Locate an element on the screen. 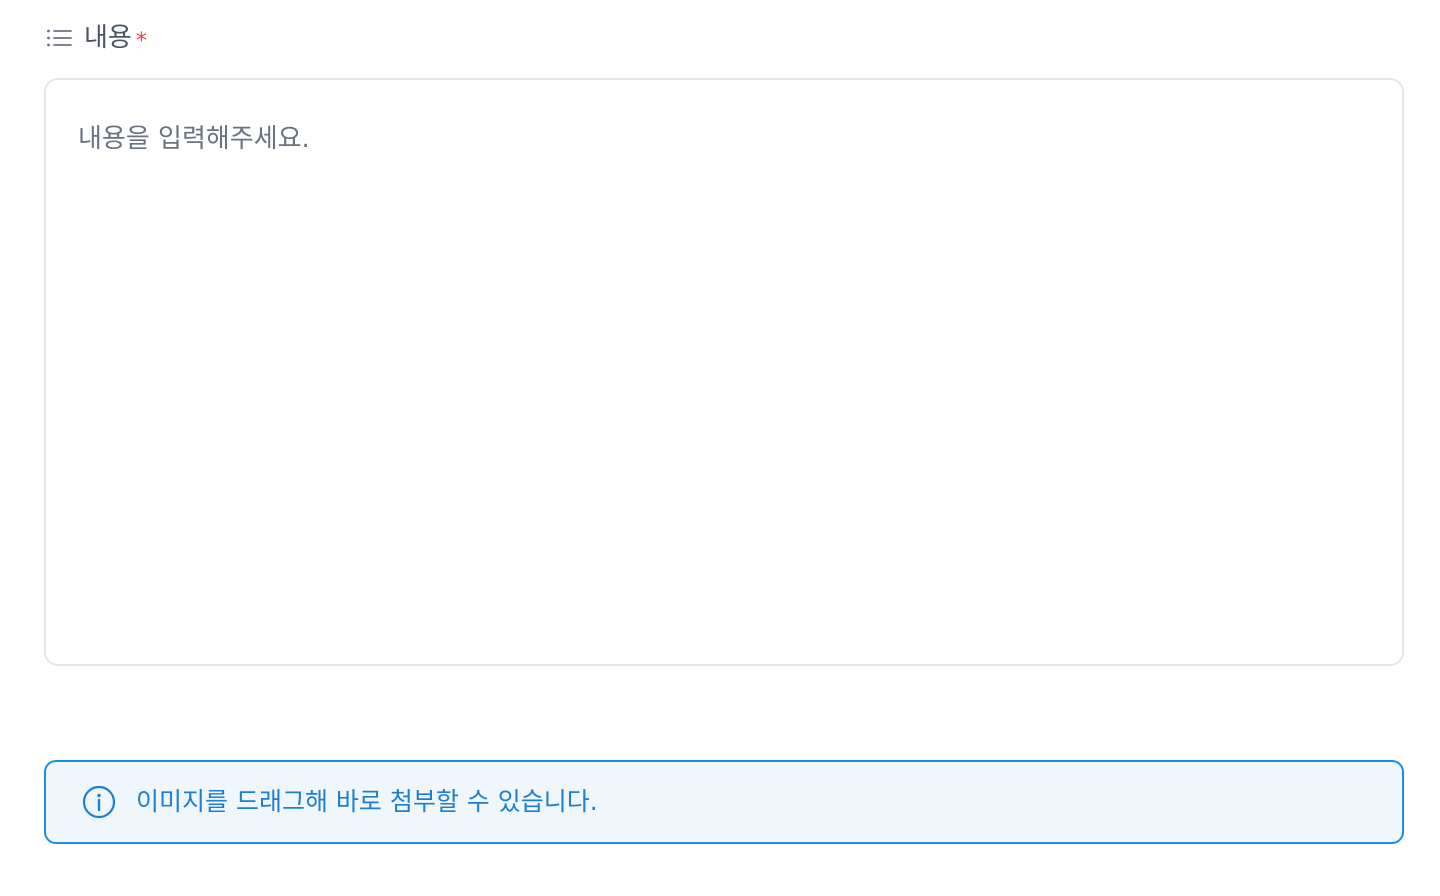  info-notice-text: 이미지를 드래그해 바로 첨부할 수 있습니다. is located at coordinates (367, 801).